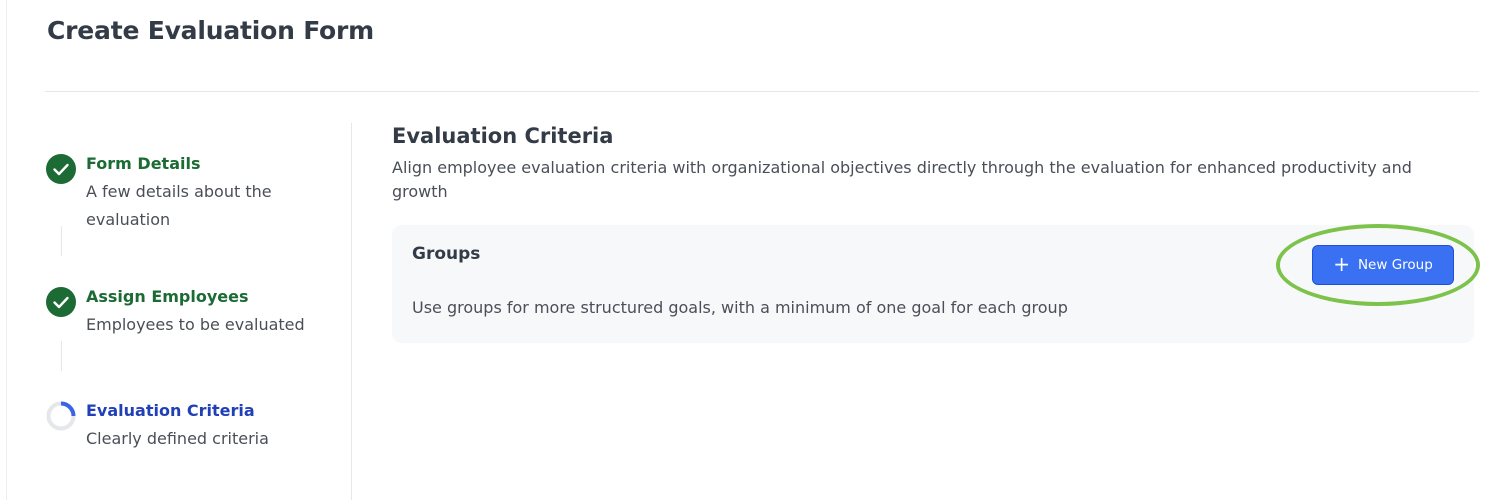  I want to click on step-description: Employees to be evaluated, so click(195, 324).